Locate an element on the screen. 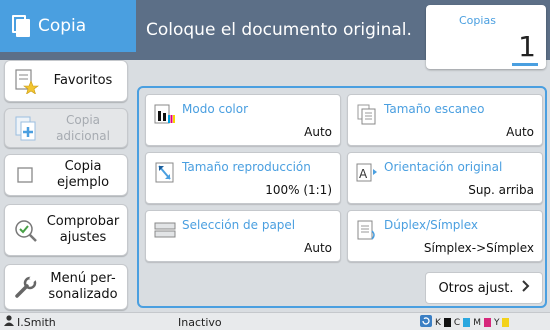  toner-m-label: M is located at coordinates (477, 322).